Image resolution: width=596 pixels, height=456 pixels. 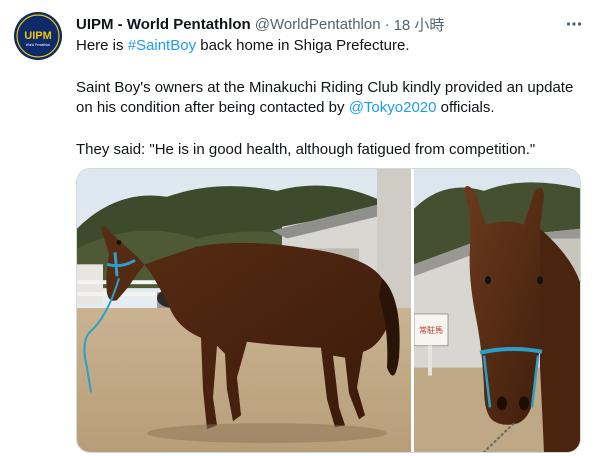 What do you see at coordinates (38, 45) in the screenshot?
I see `avatar-sub-text: World Pentathlon` at bounding box center [38, 45].